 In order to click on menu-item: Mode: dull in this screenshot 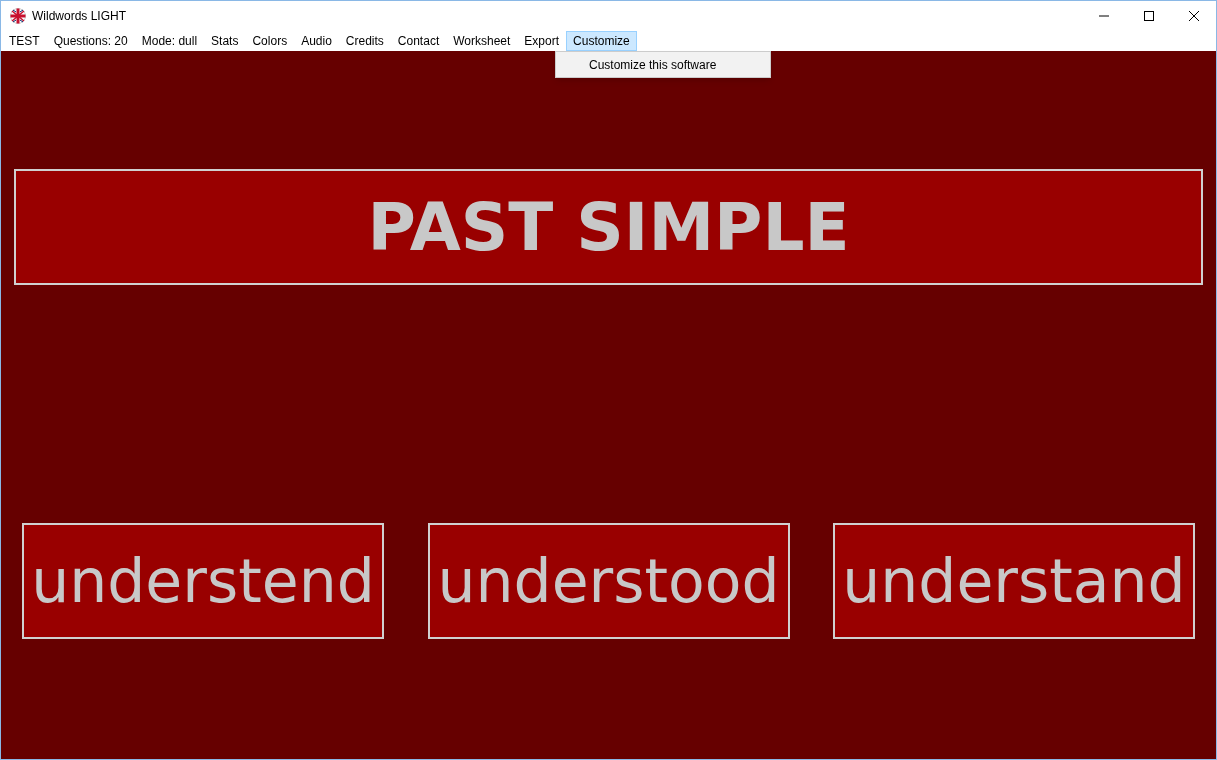, I will do `click(169, 40)`.